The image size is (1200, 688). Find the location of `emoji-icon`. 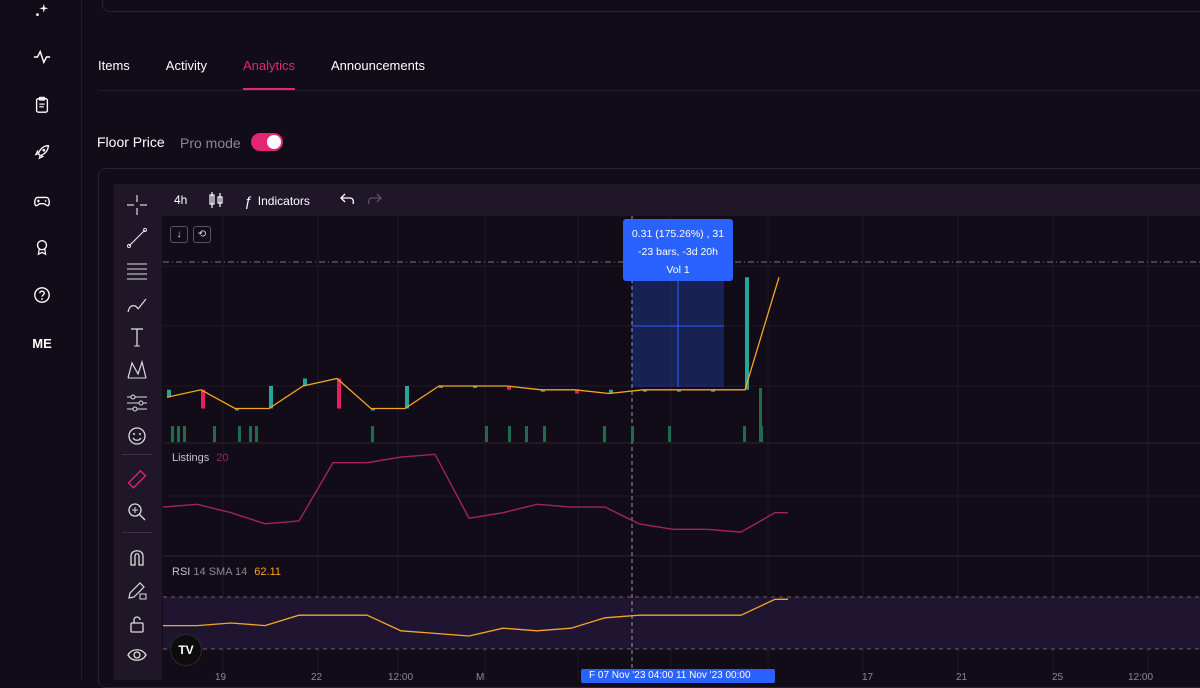

emoji-icon is located at coordinates (137, 436).